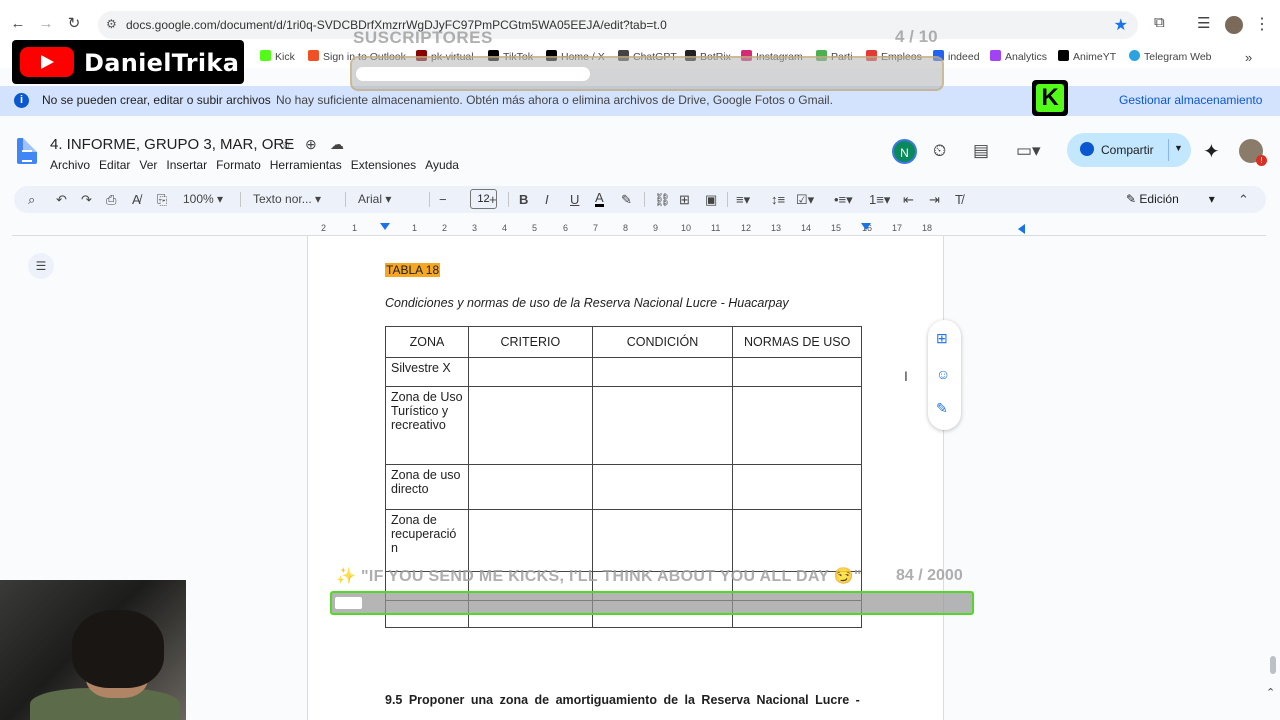 The width and height of the screenshot is (1280, 720). Describe the element at coordinates (1129, 150) in the screenshot. I see `share-button: Compartir ▼` at that location.